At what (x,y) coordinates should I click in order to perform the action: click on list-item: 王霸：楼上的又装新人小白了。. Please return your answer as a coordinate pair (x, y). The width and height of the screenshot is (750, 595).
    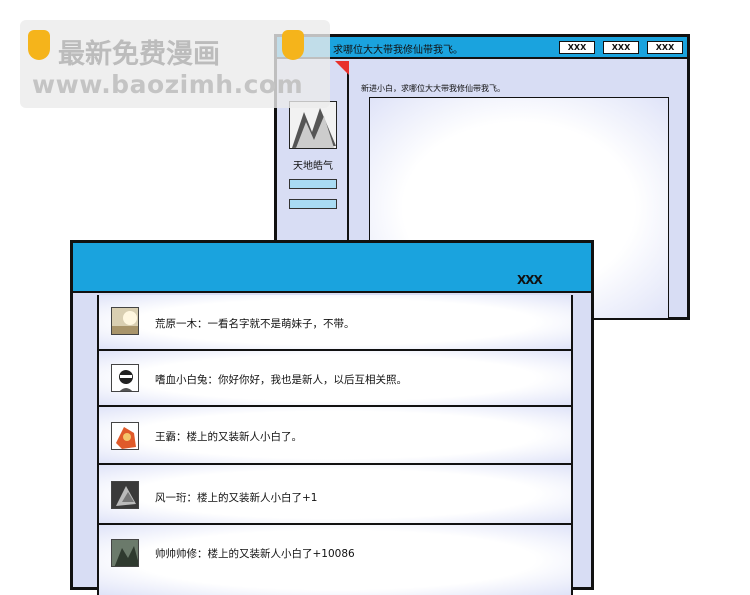
    Looking at the image, I should click on (335, 436).